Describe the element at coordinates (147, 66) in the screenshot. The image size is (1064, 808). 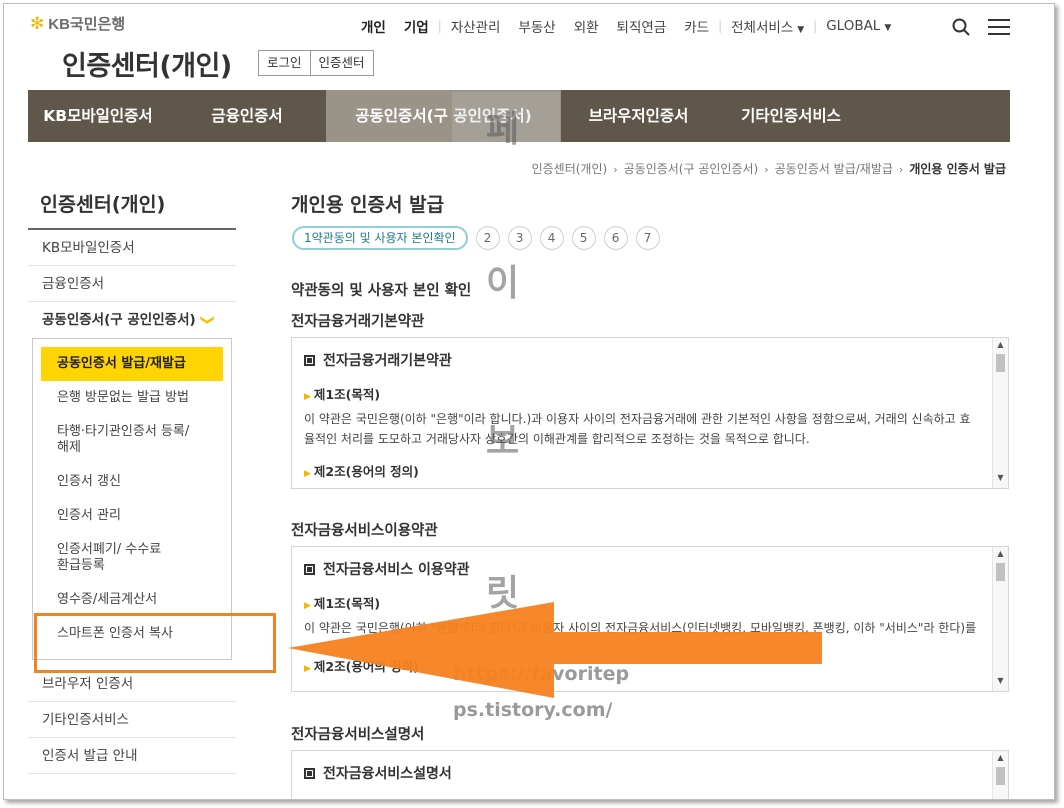
I see `site-title: 인증센터(개인)` at that location.